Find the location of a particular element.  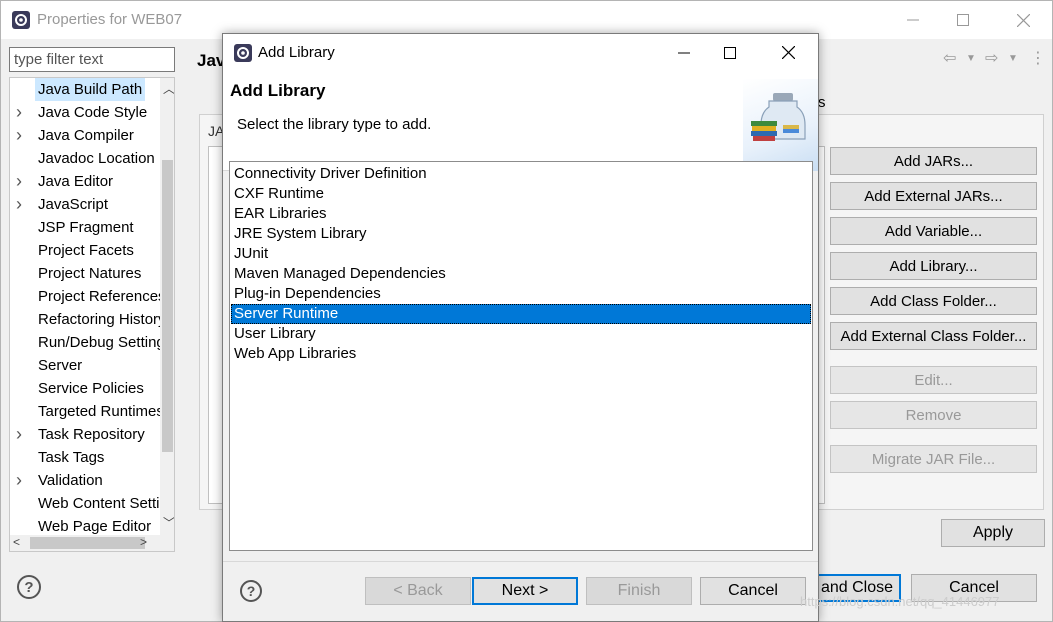

dialog-footer-divider is located at coordinates (520, 561).